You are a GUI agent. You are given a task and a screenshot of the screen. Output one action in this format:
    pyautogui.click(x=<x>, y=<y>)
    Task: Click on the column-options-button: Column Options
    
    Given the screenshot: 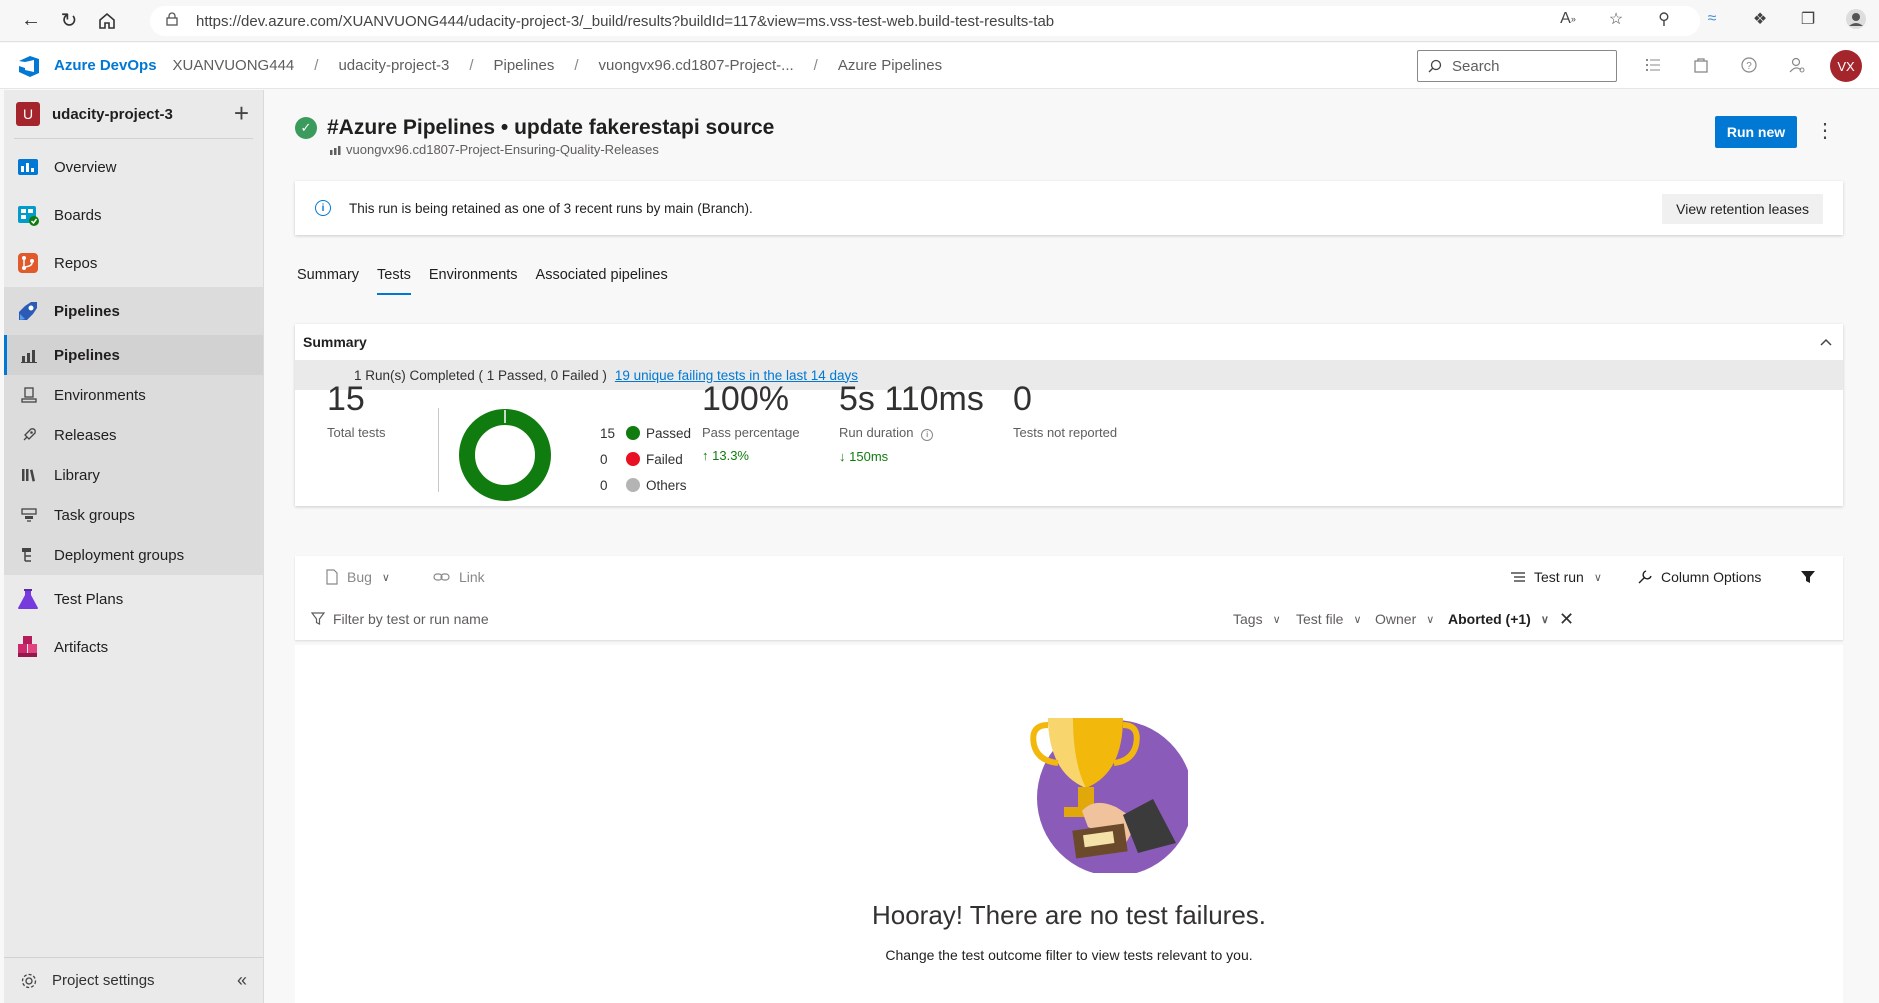 What is the action you would take?
    pyautogui.click(x=1699, y=577)
    